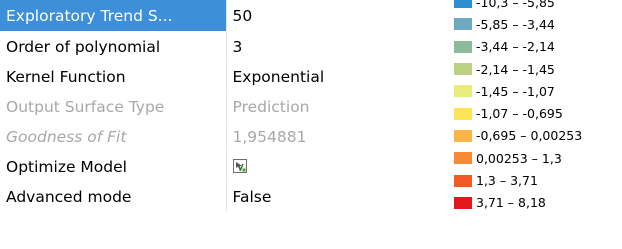  Describe the element at coordinates (515, 47) in the screenshot. I see `legend-label: -3,44 – -2,14` at that location.